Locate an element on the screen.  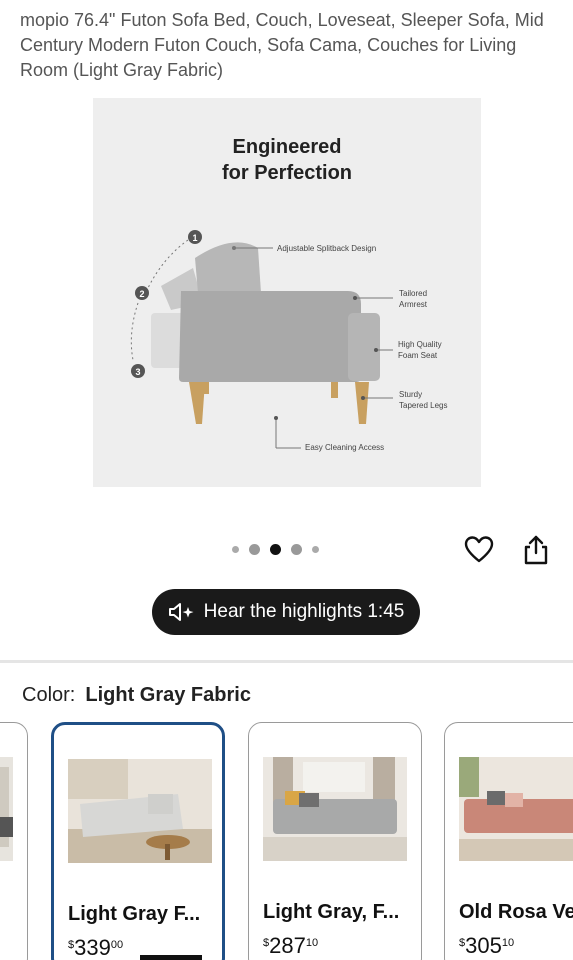
variant-name: Old Rosa Ve is located at coordinates (516, 912).